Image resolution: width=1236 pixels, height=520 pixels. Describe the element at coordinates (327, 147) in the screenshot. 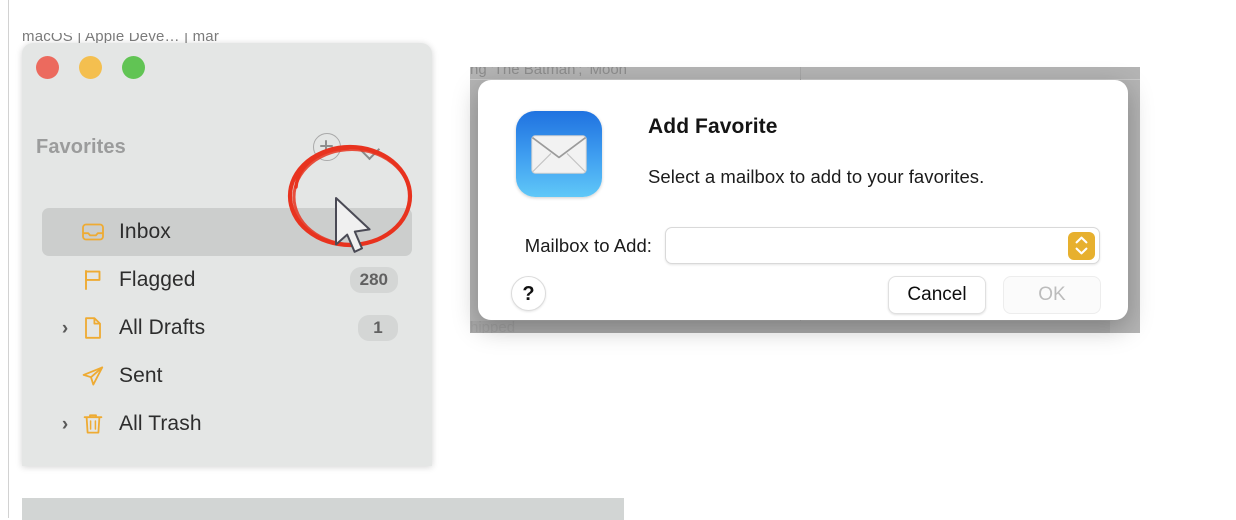

I see `plus-circle-icon` at that location.